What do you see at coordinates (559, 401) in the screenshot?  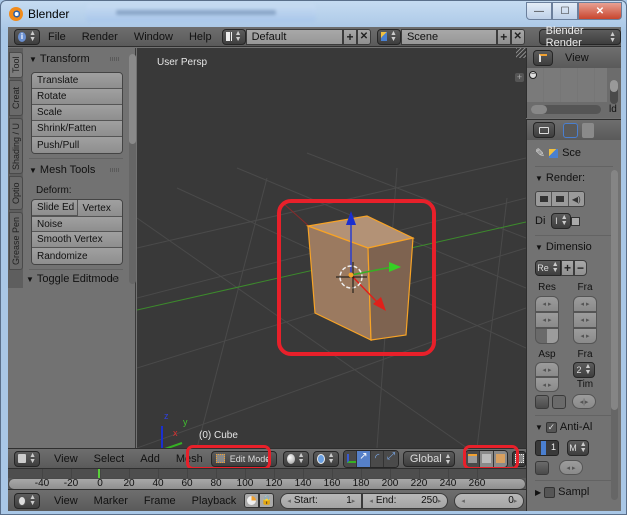 I see `crop-toggle` at bounding box center [559, 401].